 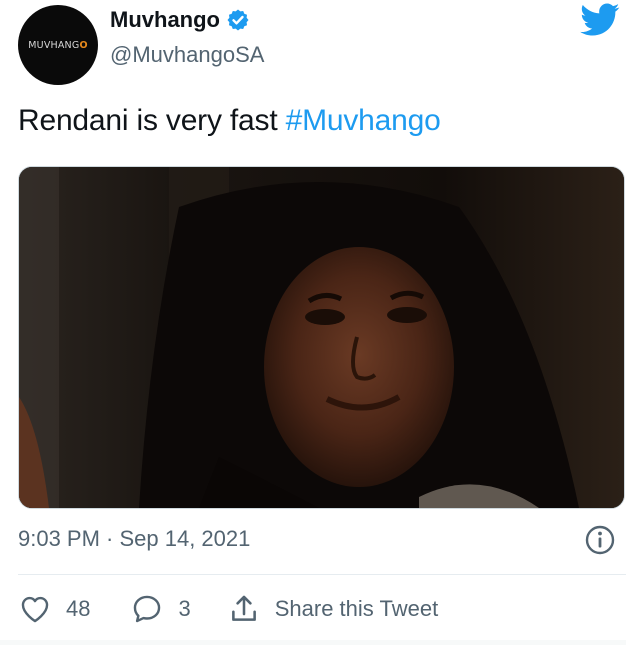 I want to click on heart-icon, so click(x=35, y=609).